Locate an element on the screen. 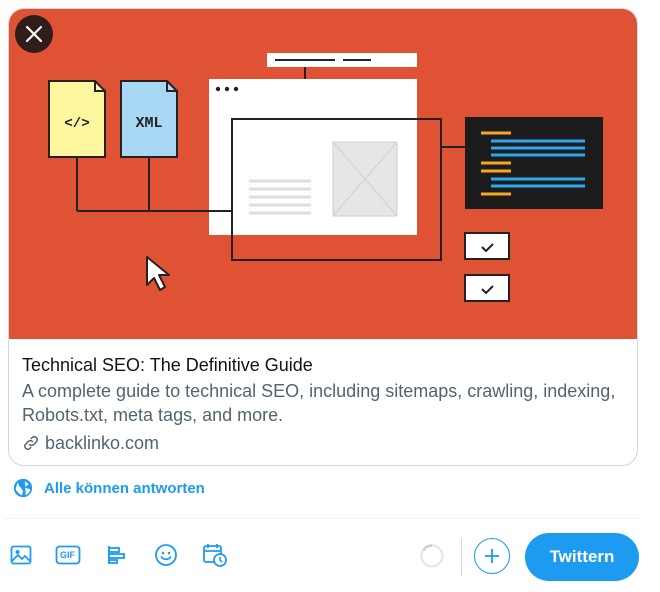 The height and width of the screenshot is (592, 660). poll-icon is located at coordinates (116, 555).